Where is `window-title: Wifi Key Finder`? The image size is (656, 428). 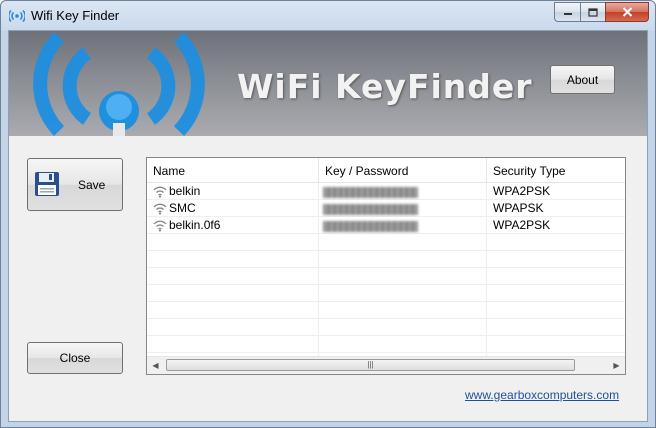
window-title: Wifi Key Finder is located at coordinates (75, 15).